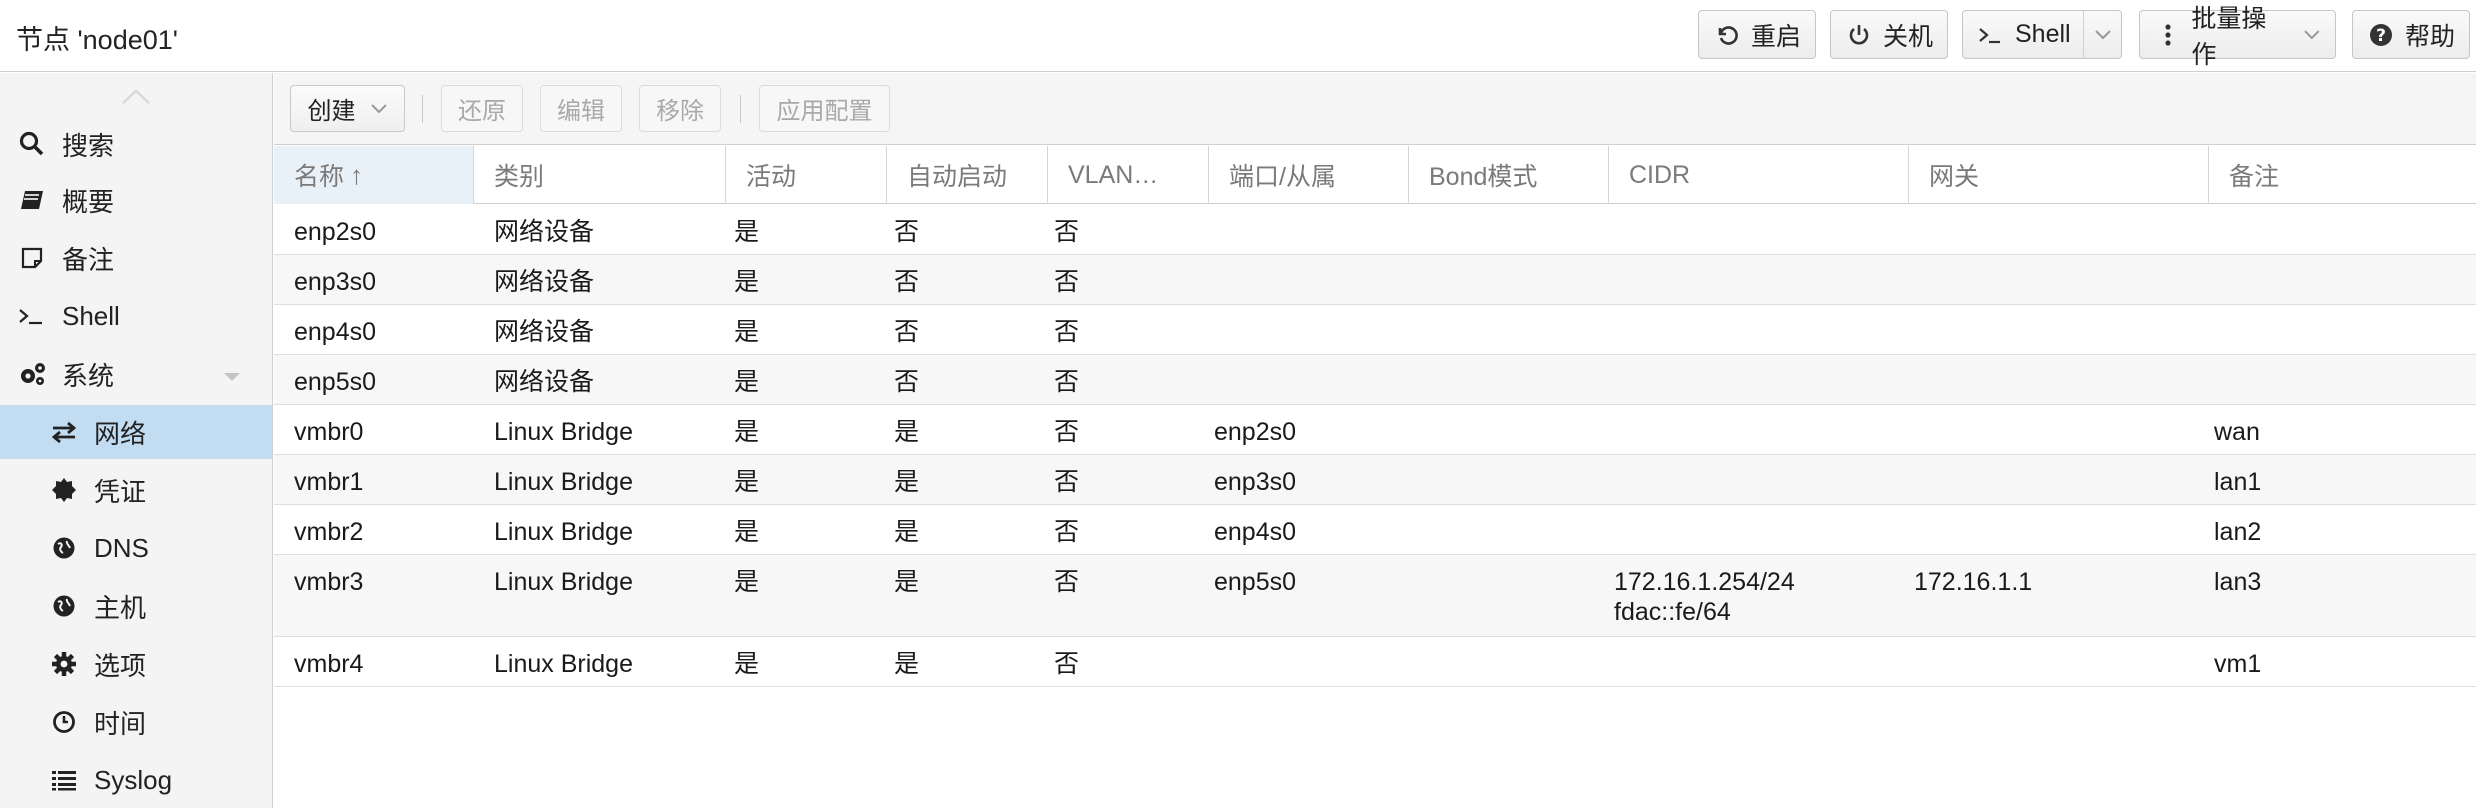  I want to click on create-button: 创建, so click(347, 108).